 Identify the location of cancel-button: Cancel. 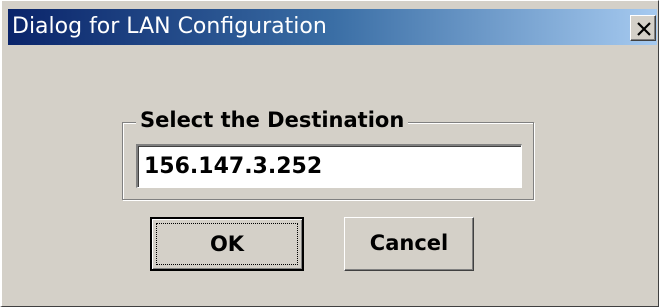
(409, 244).